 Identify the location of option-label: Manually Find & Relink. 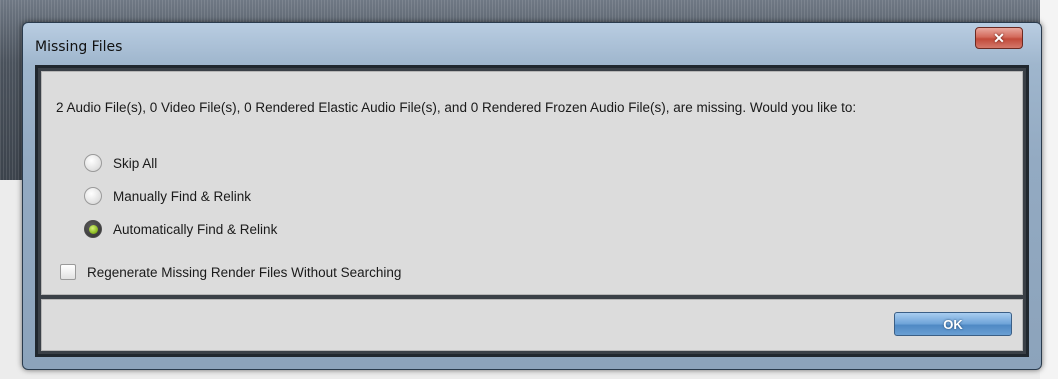
(182, 196).